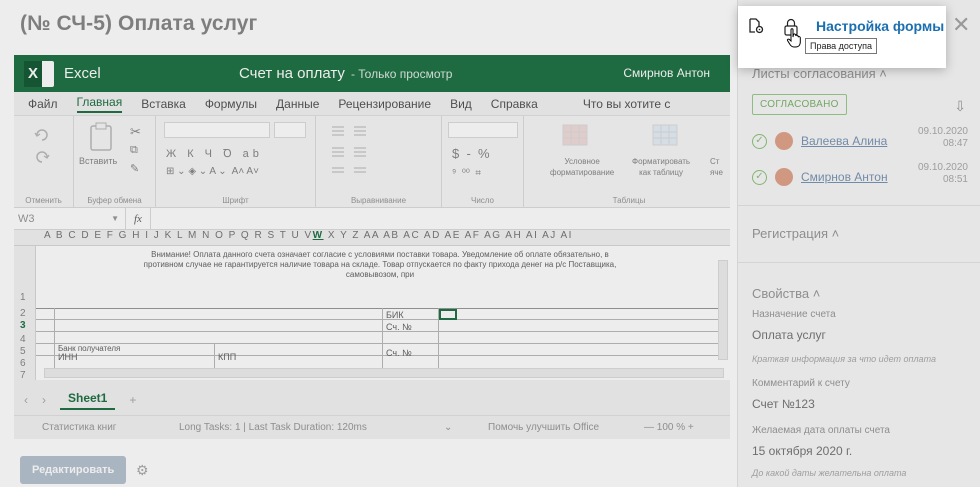 The image size is (980, 487). I want to click on tab-view: Вид, so click(461, 104).